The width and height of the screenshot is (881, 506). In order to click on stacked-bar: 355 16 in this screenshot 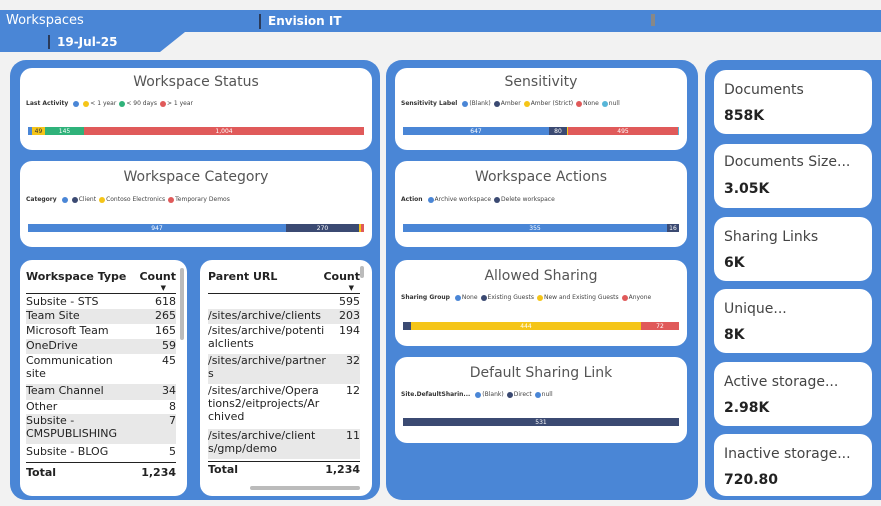, I will do `click(541, 228)`.